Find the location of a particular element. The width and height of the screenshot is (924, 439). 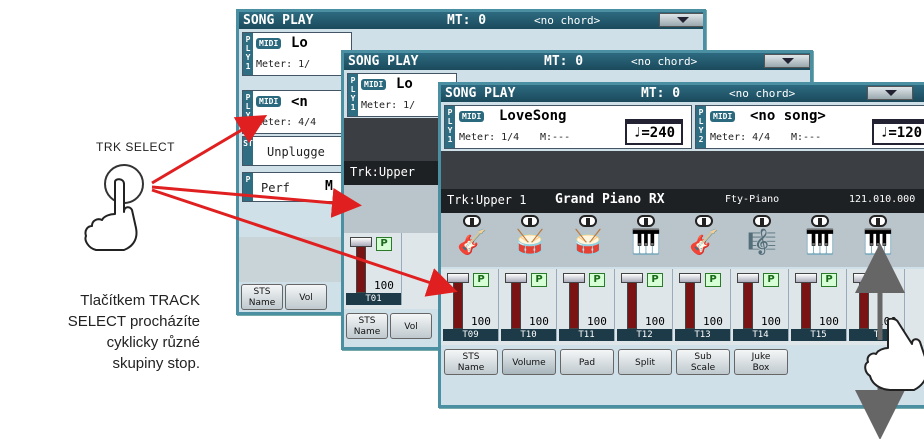

tab-split: Split is located at coordinates (645, 362).